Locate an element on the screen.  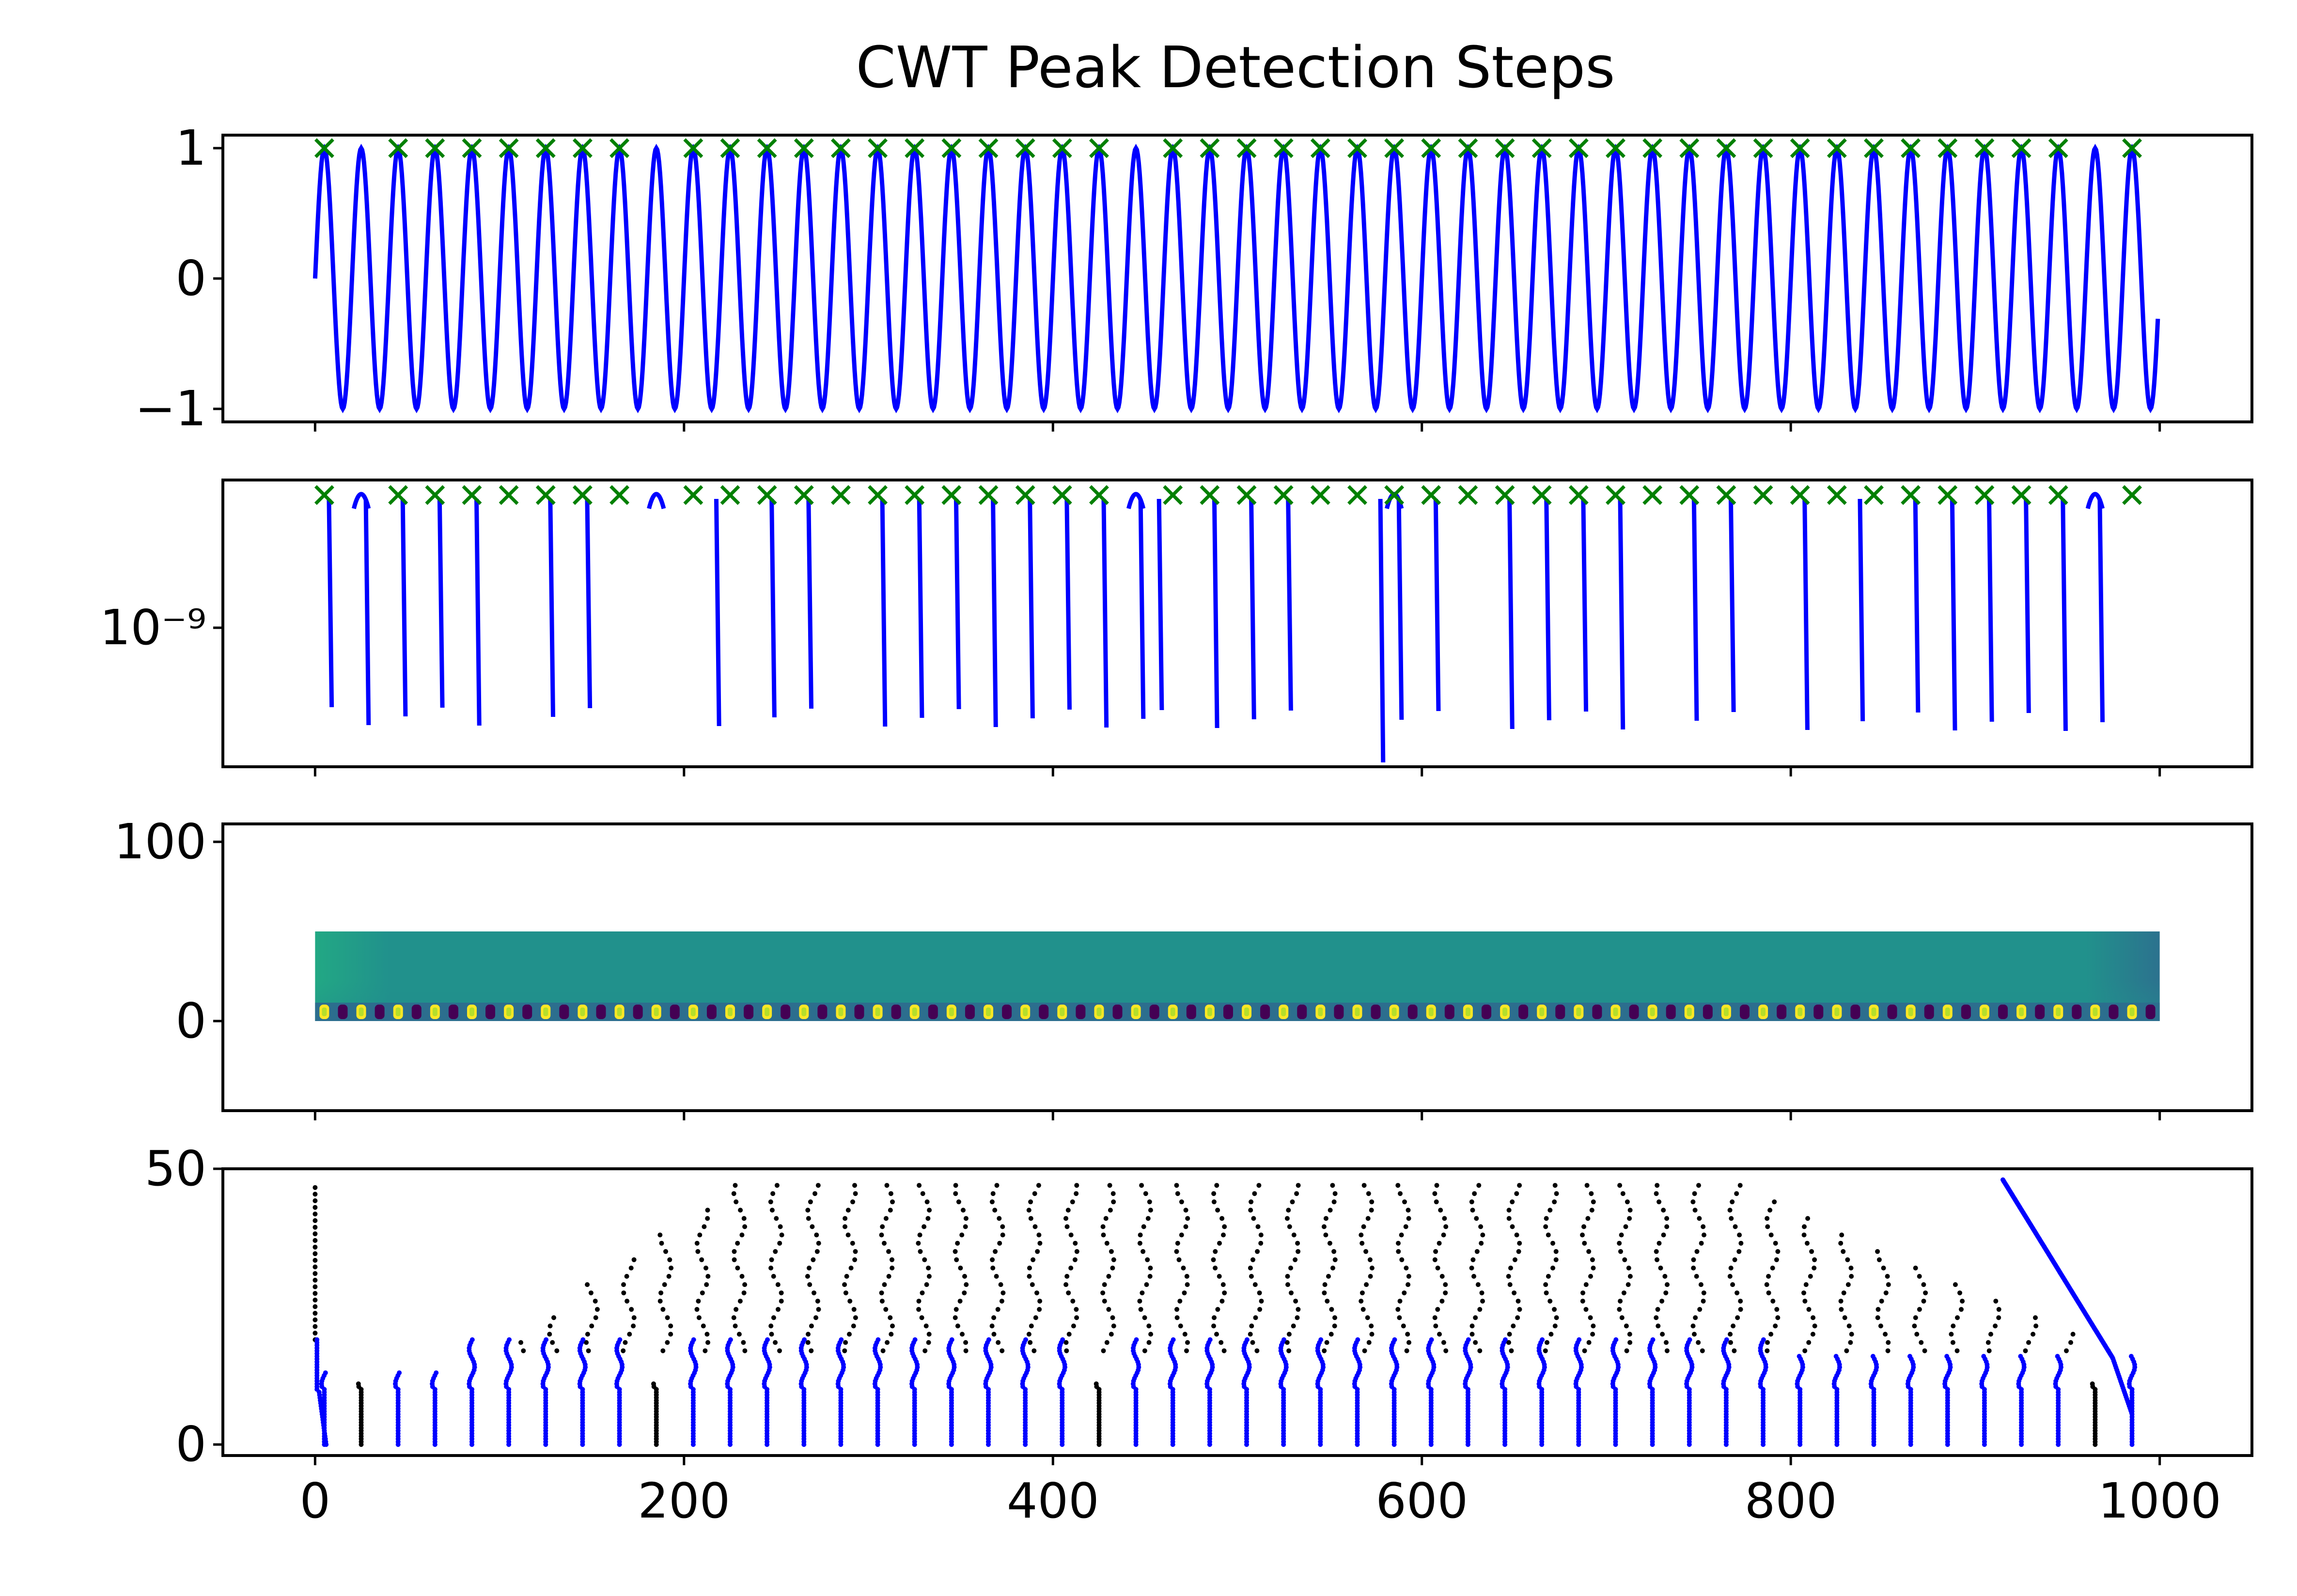
x-tick-label: 800 is located at coordinates (1791, 1500).